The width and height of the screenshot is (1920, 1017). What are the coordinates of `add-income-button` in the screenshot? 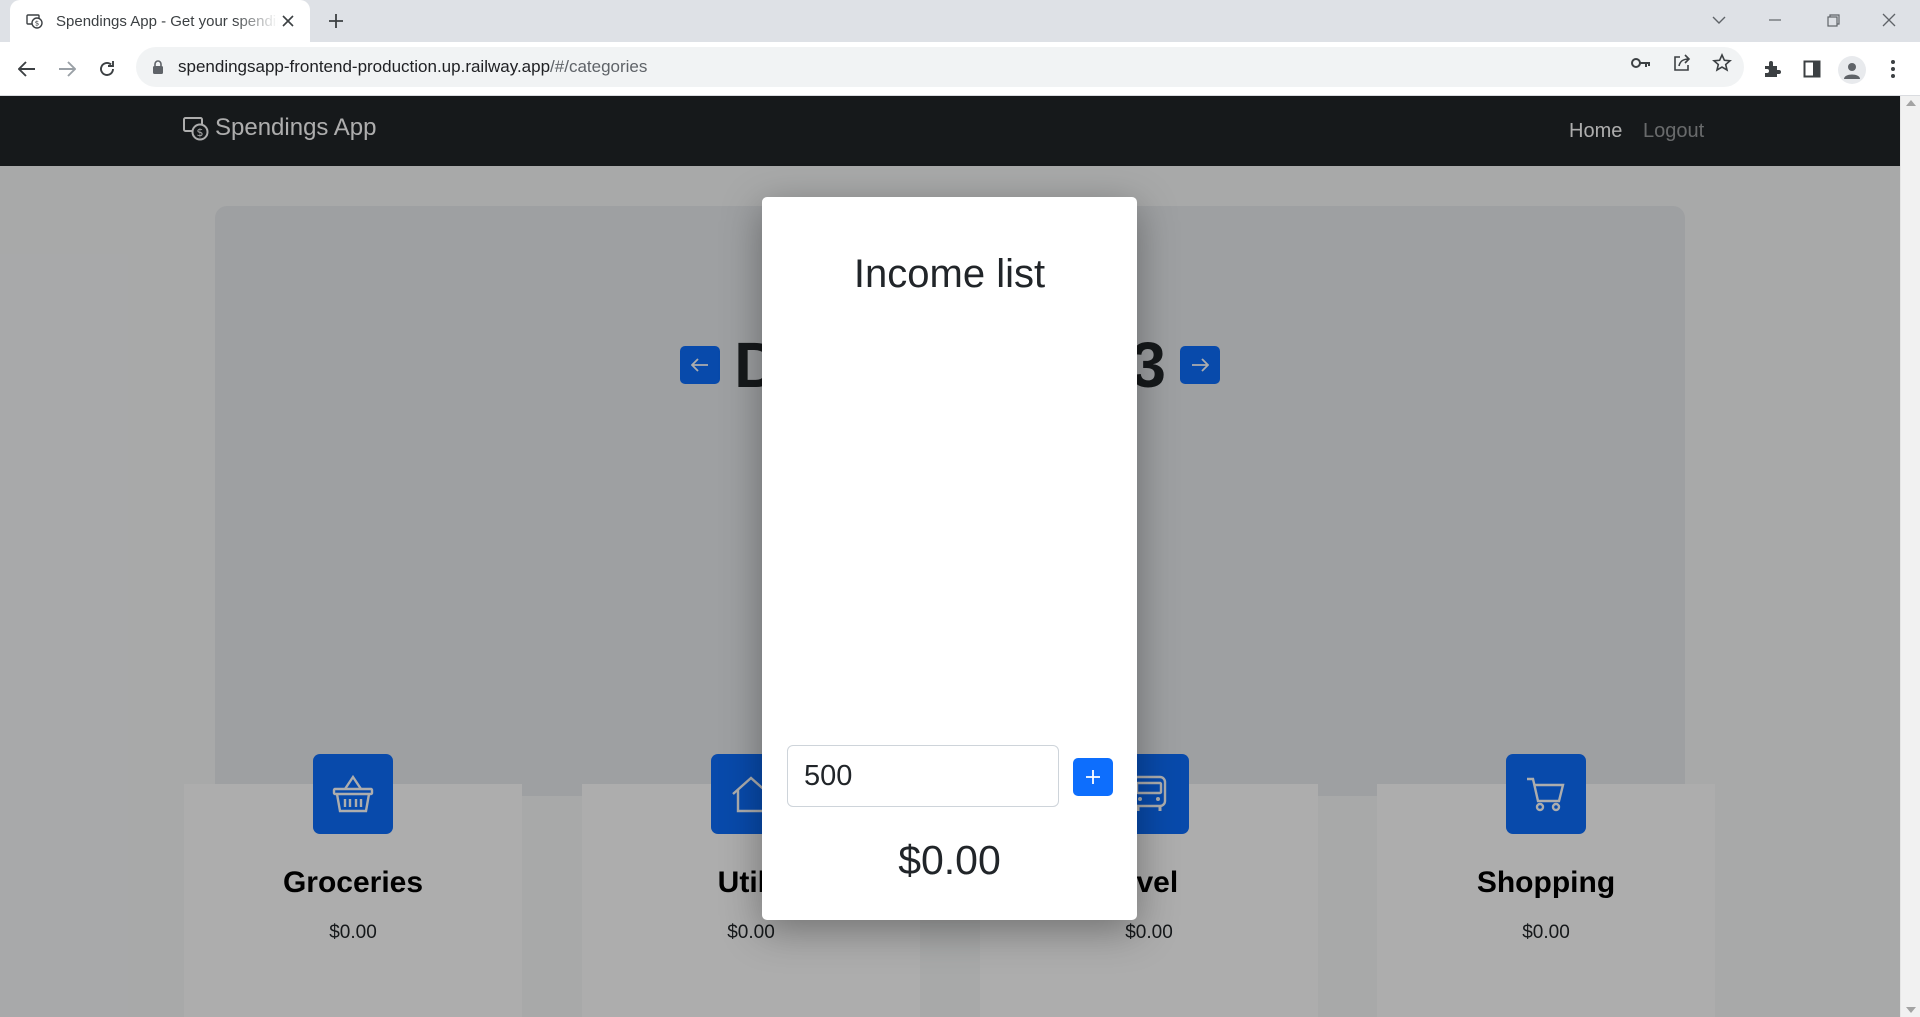 It's located at (1093, 777).